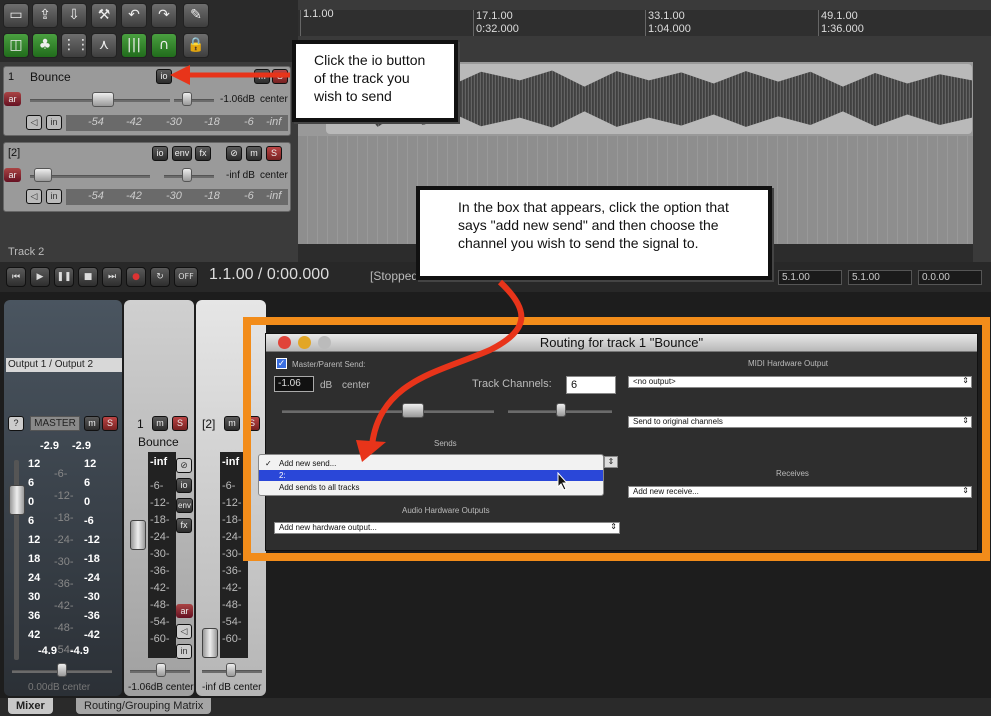  Describe the element at coordinates (184, 631) in the screenshot. I see `input-monitor-icon: ◁` at that location.